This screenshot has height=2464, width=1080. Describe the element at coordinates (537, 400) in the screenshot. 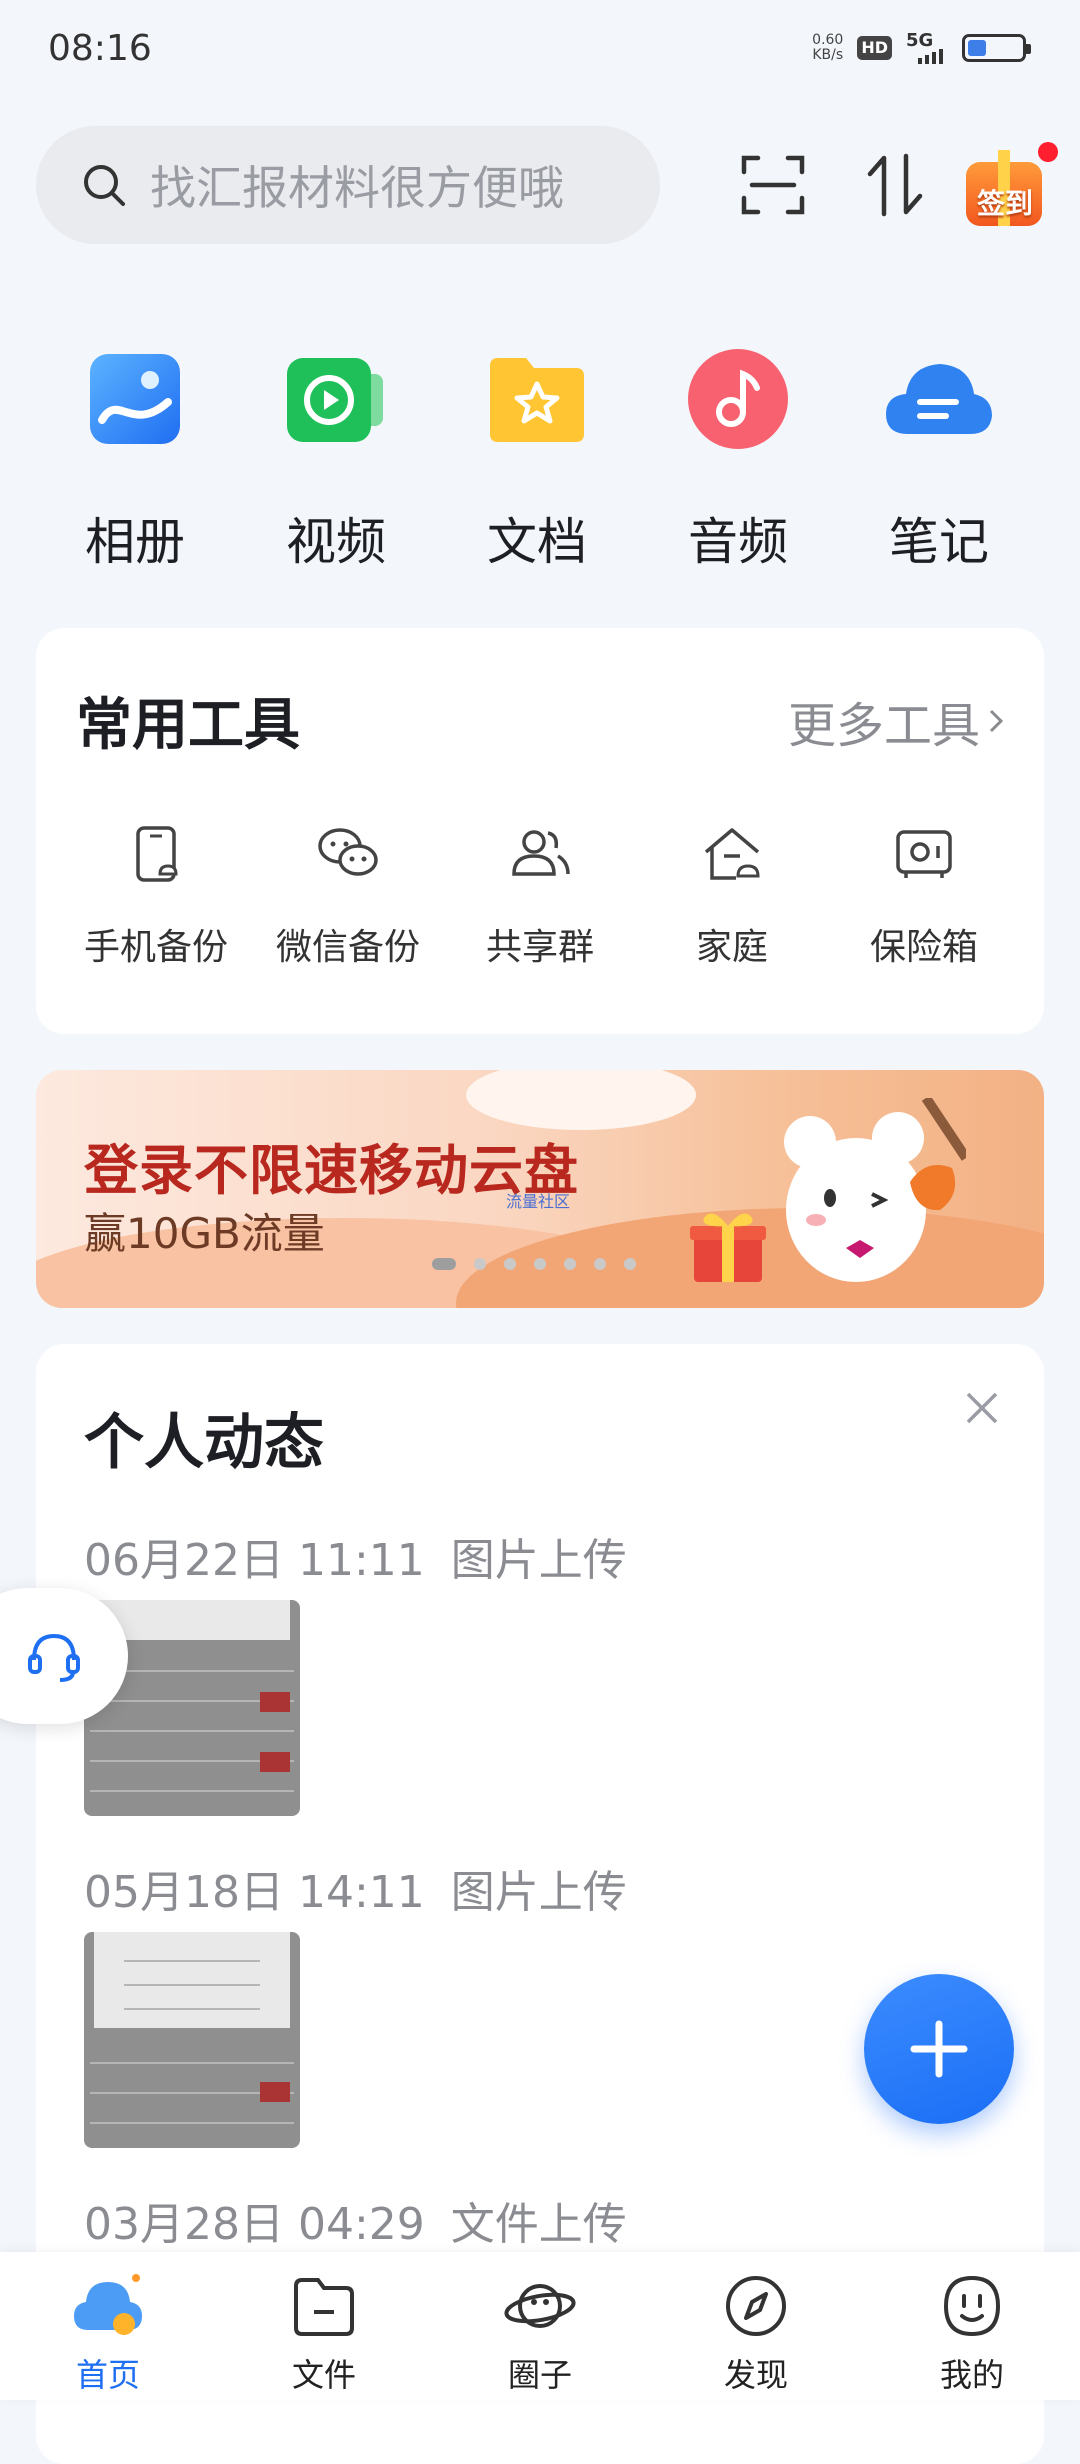

I see `document-icon` at that location.